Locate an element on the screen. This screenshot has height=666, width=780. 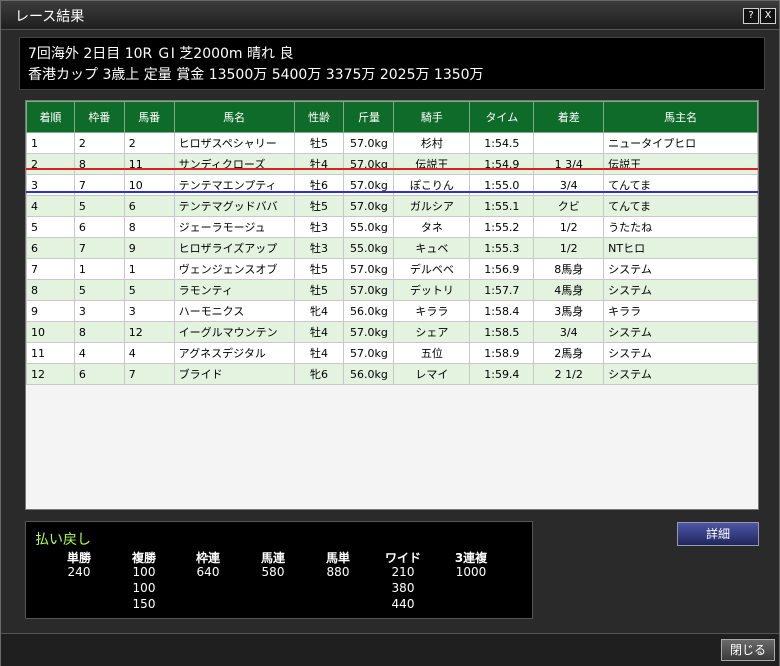
column-header: 枠番 is located at coordinates (99, 117).